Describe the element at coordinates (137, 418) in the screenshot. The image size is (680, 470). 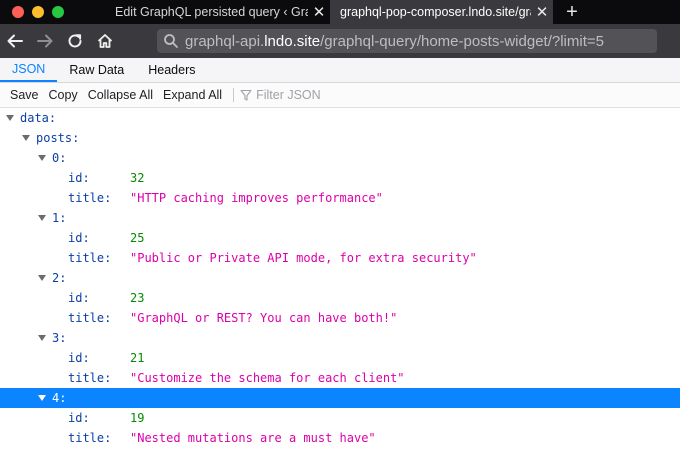
I see `json-number-value: 19` at that location.